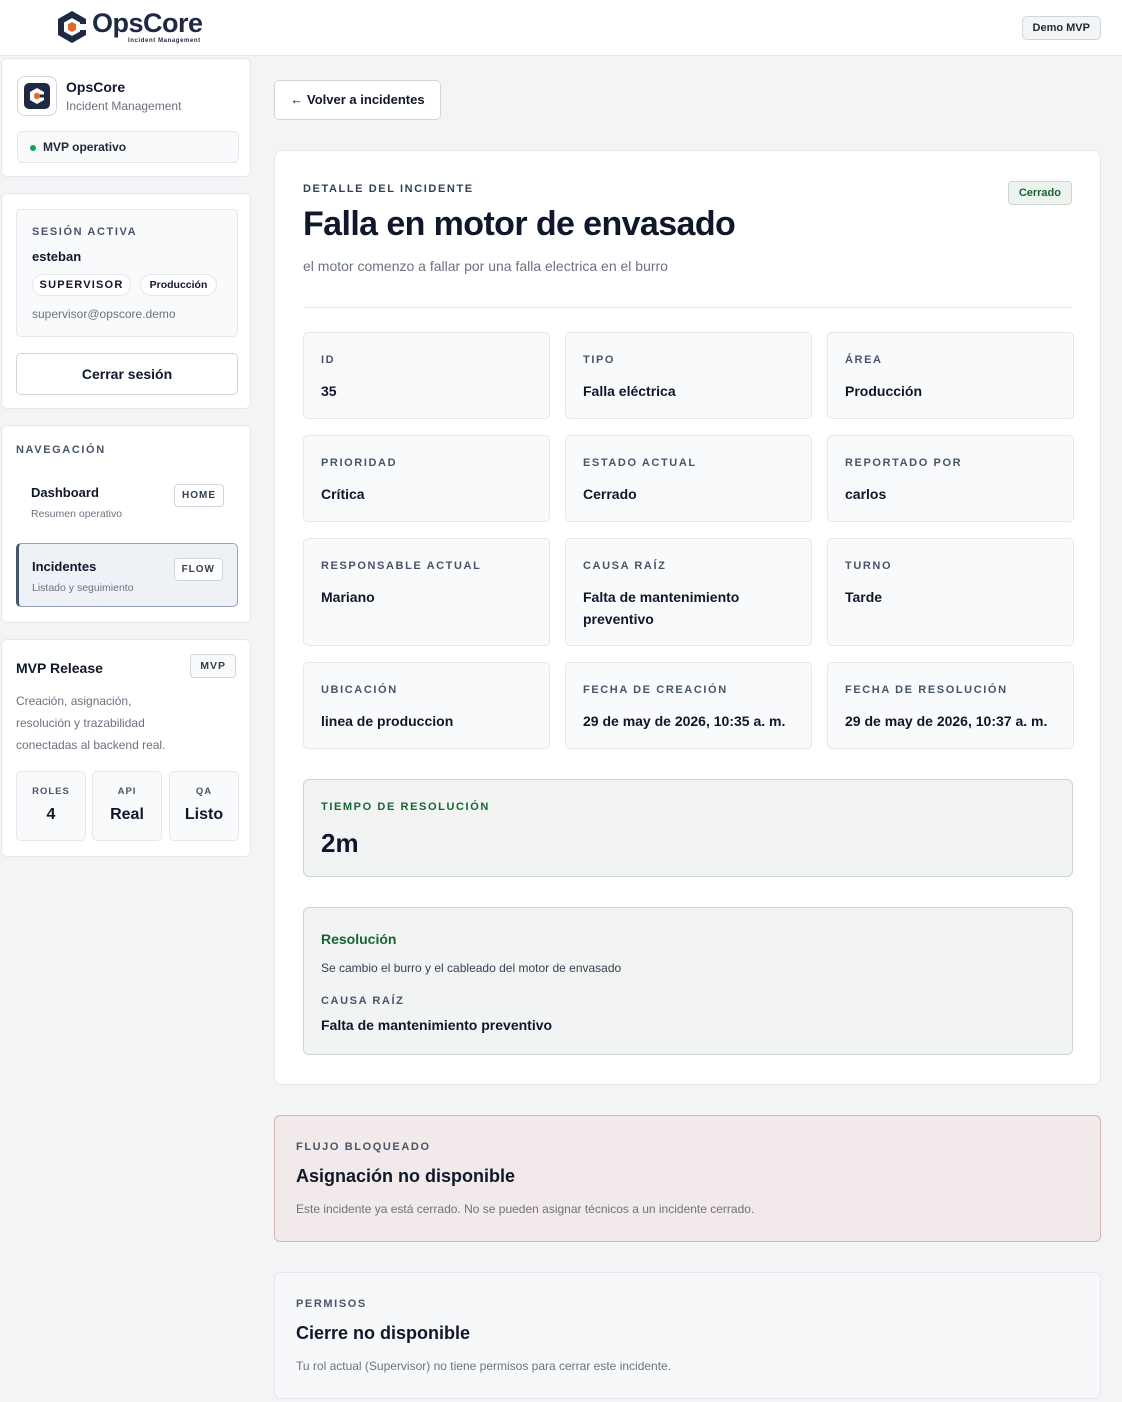 This screenshot has height=1402, width=1122. Describe the element at coordinates (1061, 28) in the screenshot. I see `demo-badge: Demo MVP` at that location.